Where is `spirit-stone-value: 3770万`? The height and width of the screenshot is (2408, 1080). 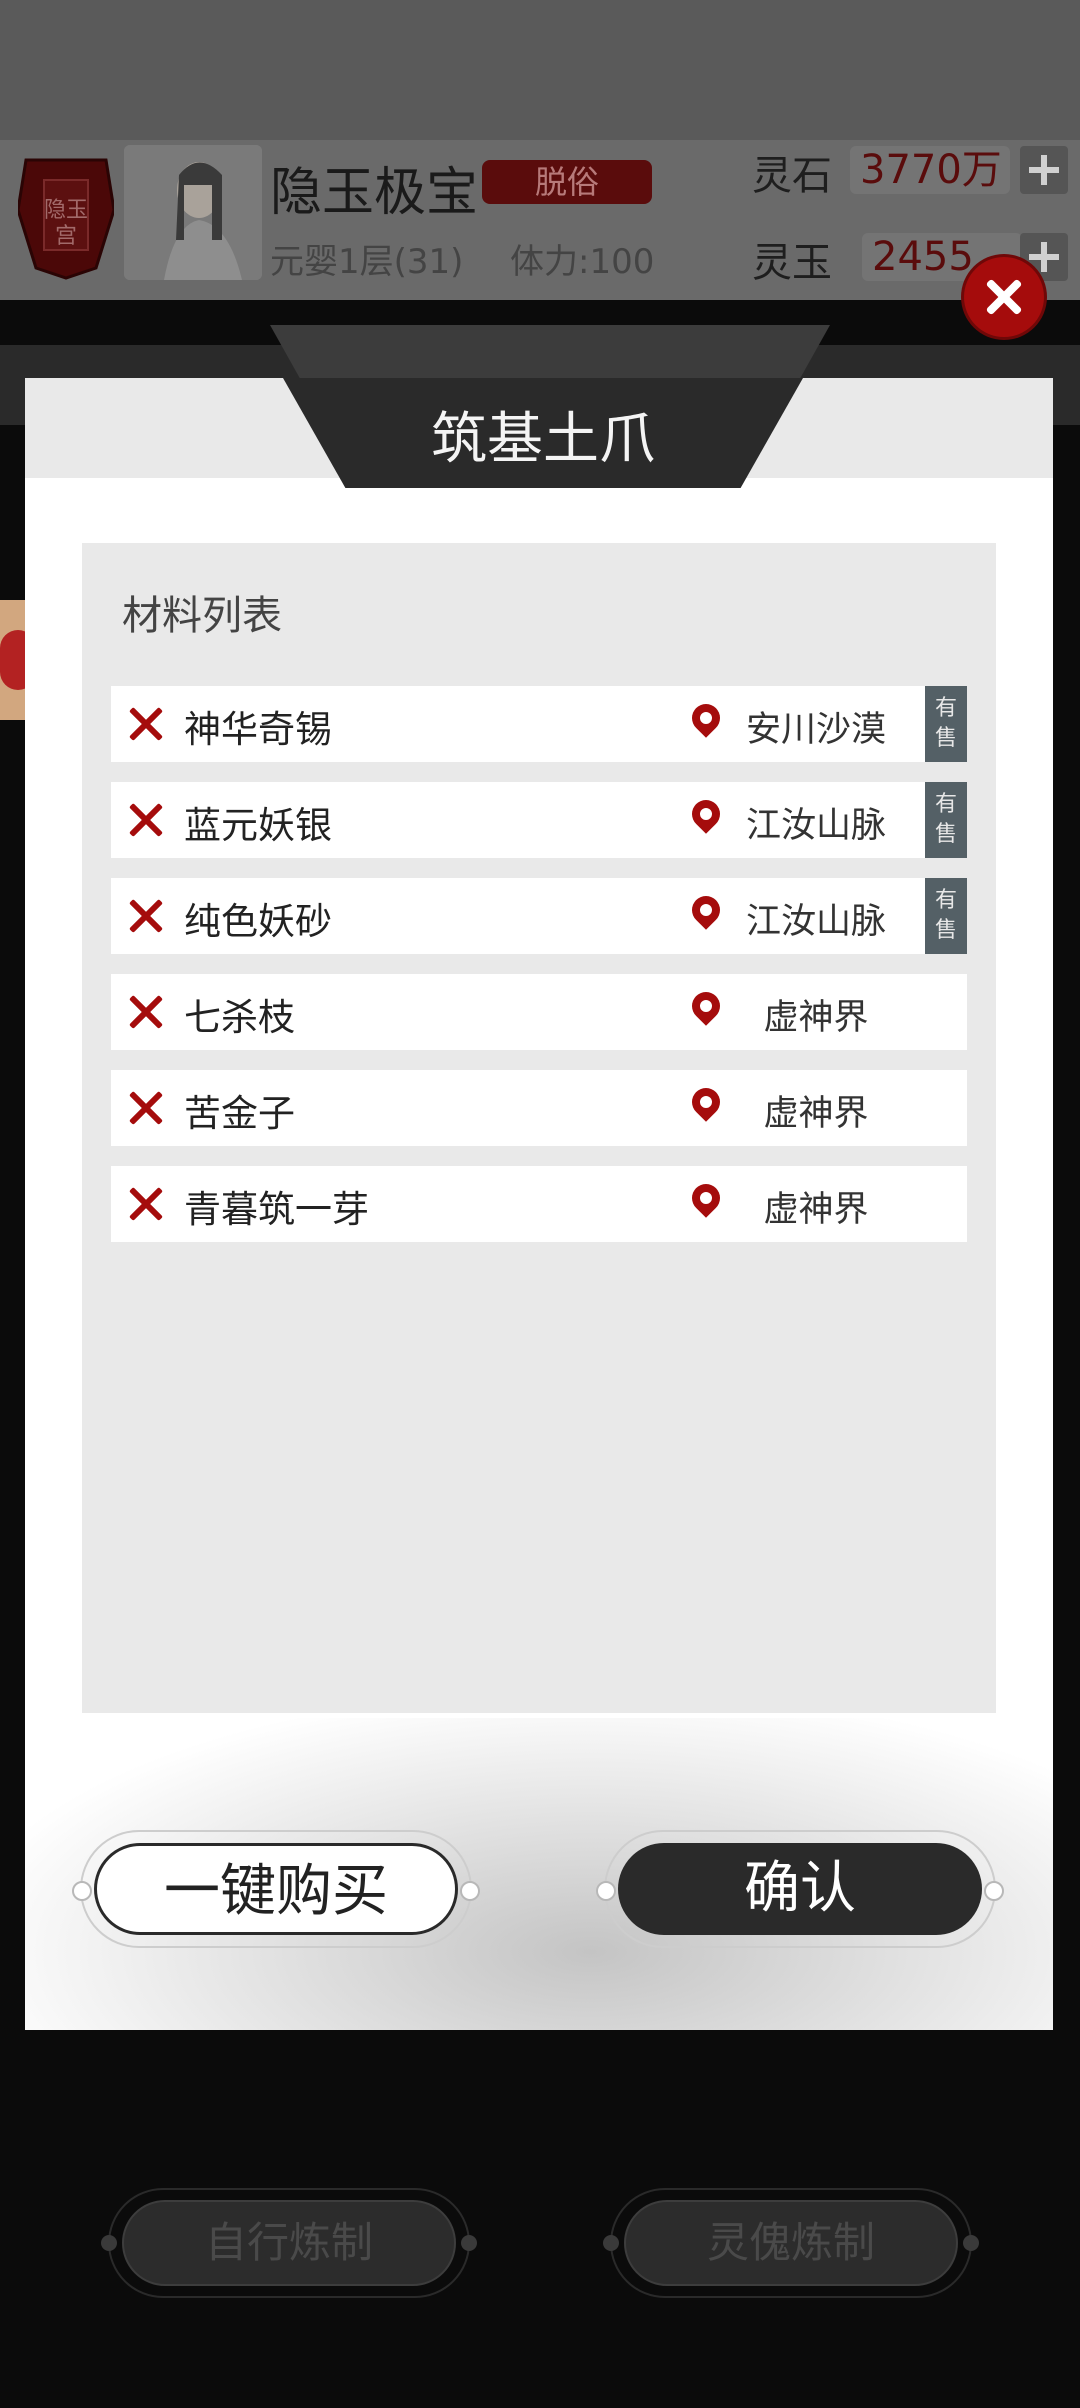
spirit-stone-value: 3770万 is located at coordinates (930, 170).